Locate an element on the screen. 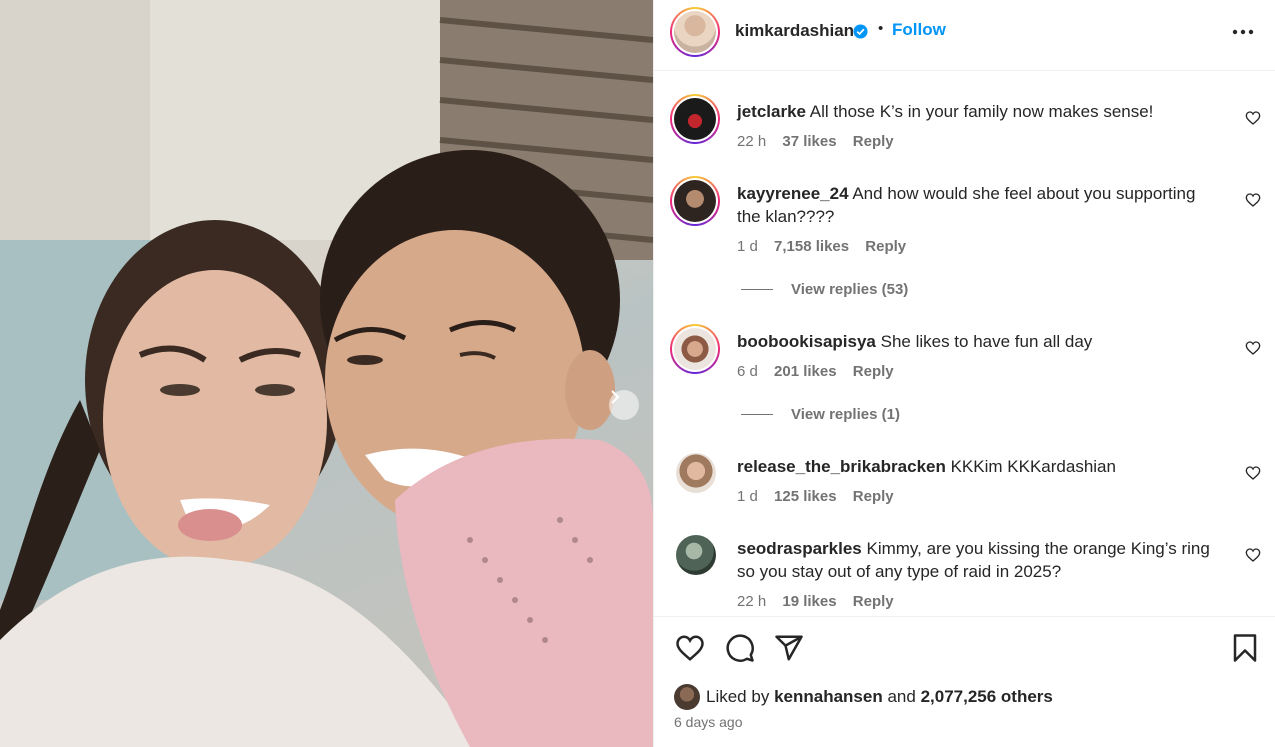 This screenshot has height=747, width=1275. comment-likes: 125 likes is located at coordinates (805, 496).